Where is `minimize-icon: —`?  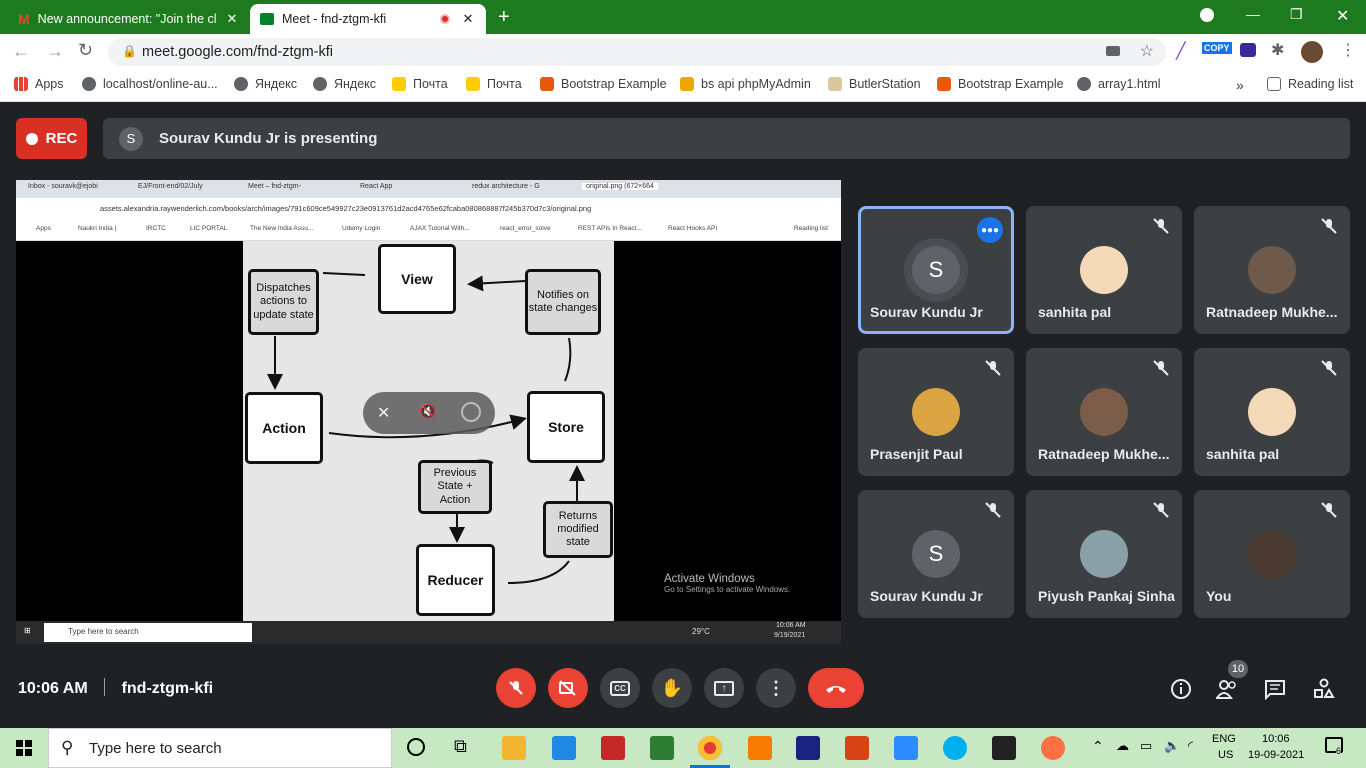 minimize-icon: — is located at coordinates (1253, 14).